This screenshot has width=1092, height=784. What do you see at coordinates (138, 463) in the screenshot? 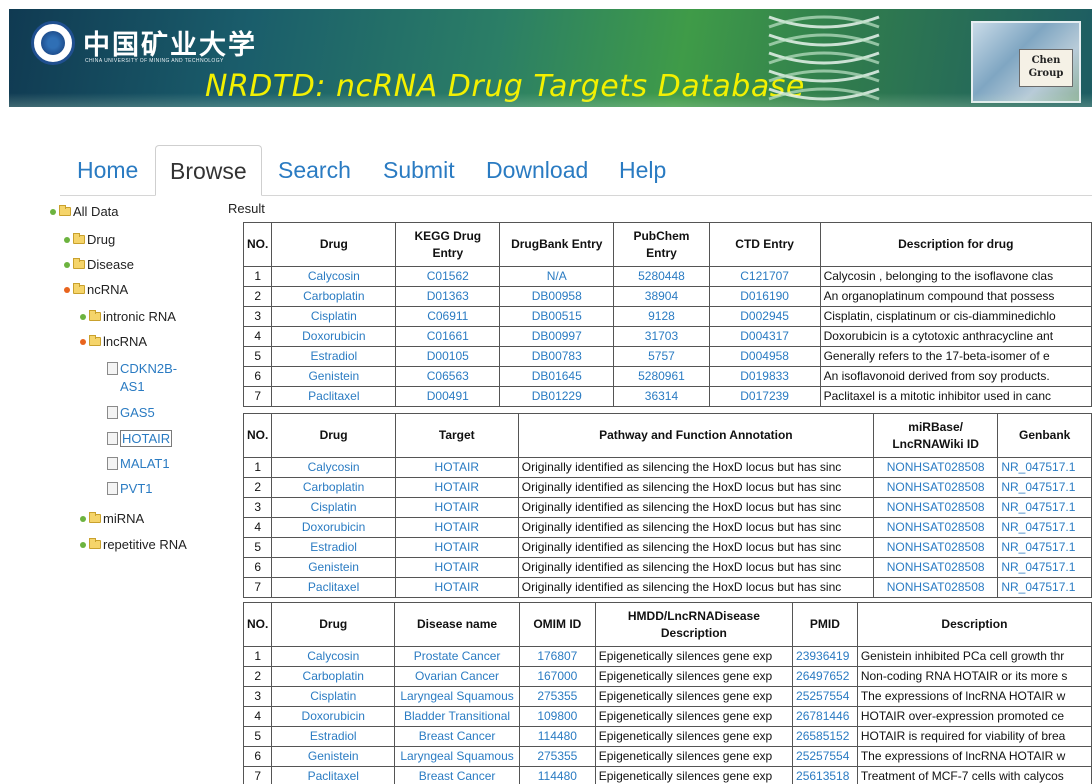
I see `tree-leaf-malat1: MALAT1` at bounding box center [138, 463].